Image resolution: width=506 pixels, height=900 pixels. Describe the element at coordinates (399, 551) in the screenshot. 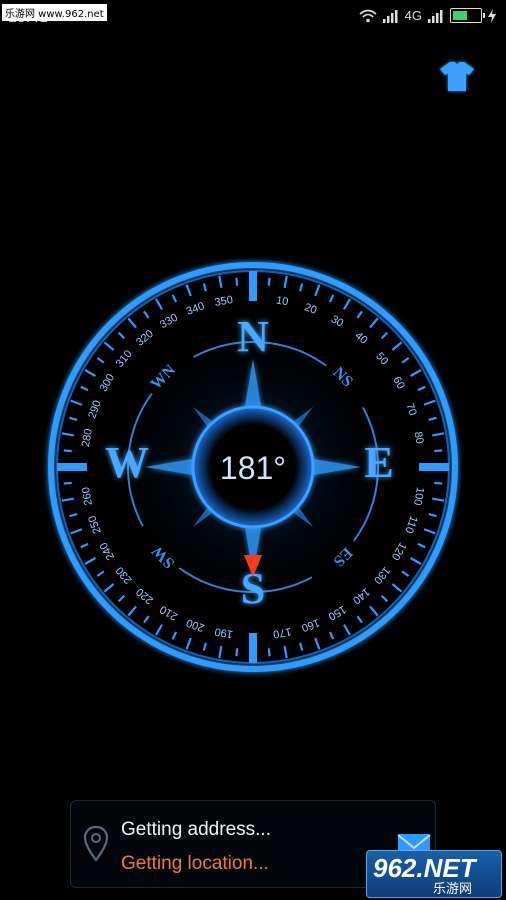

I see `degree-label: 120` at that location.